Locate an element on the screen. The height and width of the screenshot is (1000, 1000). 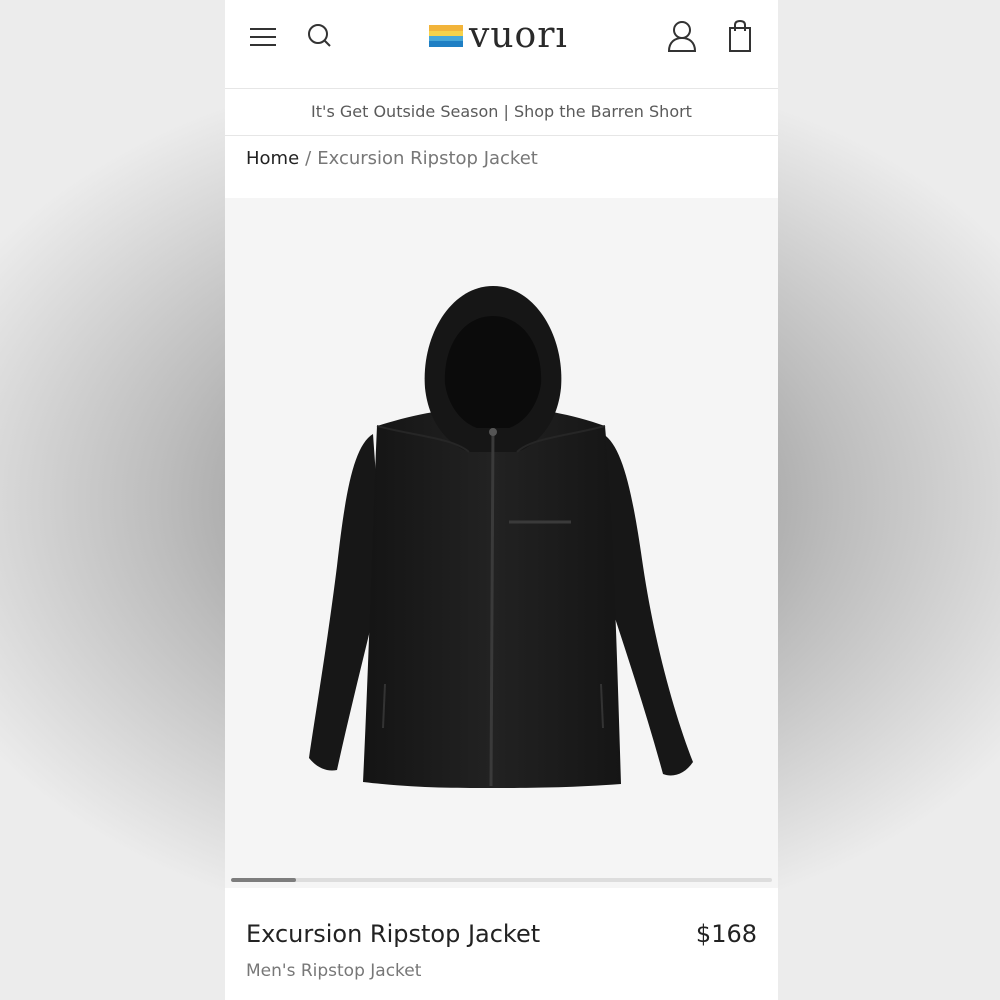
breadcrumb: Home / Excursion Ripstop Jacket is located at coordinates (392, 158).